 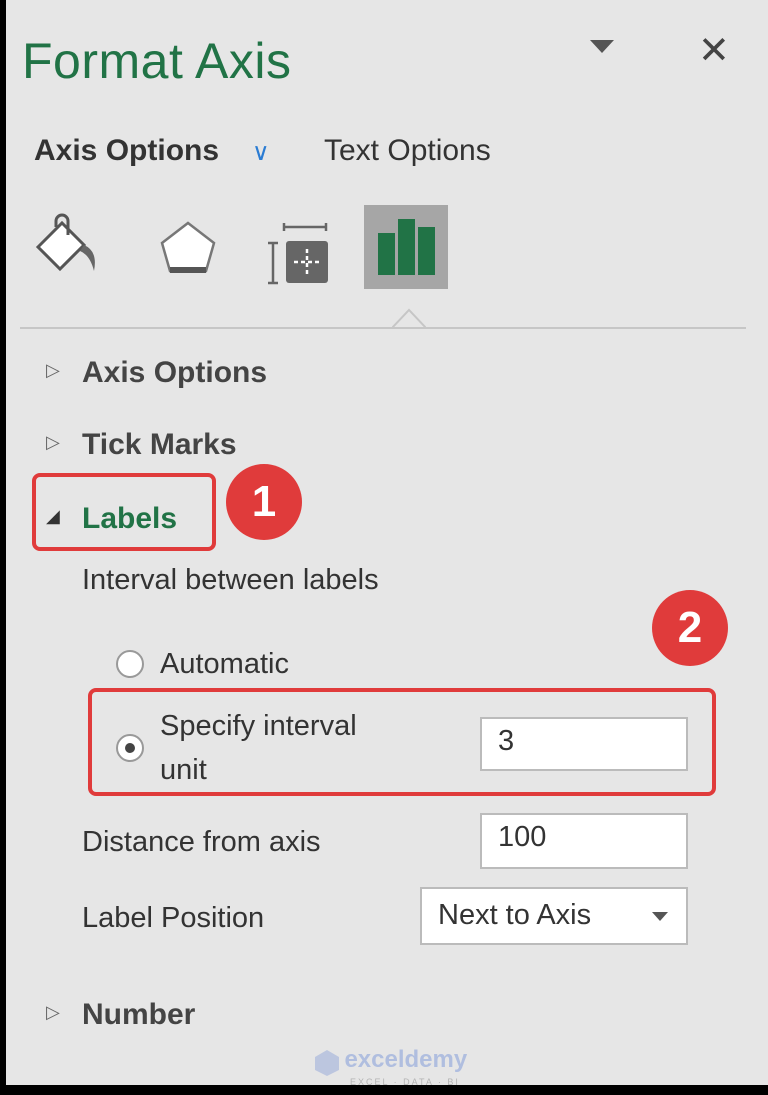 I want to click on watermark-tagline: EXCEL · DATA · BI, so click(x=405, y=1081).